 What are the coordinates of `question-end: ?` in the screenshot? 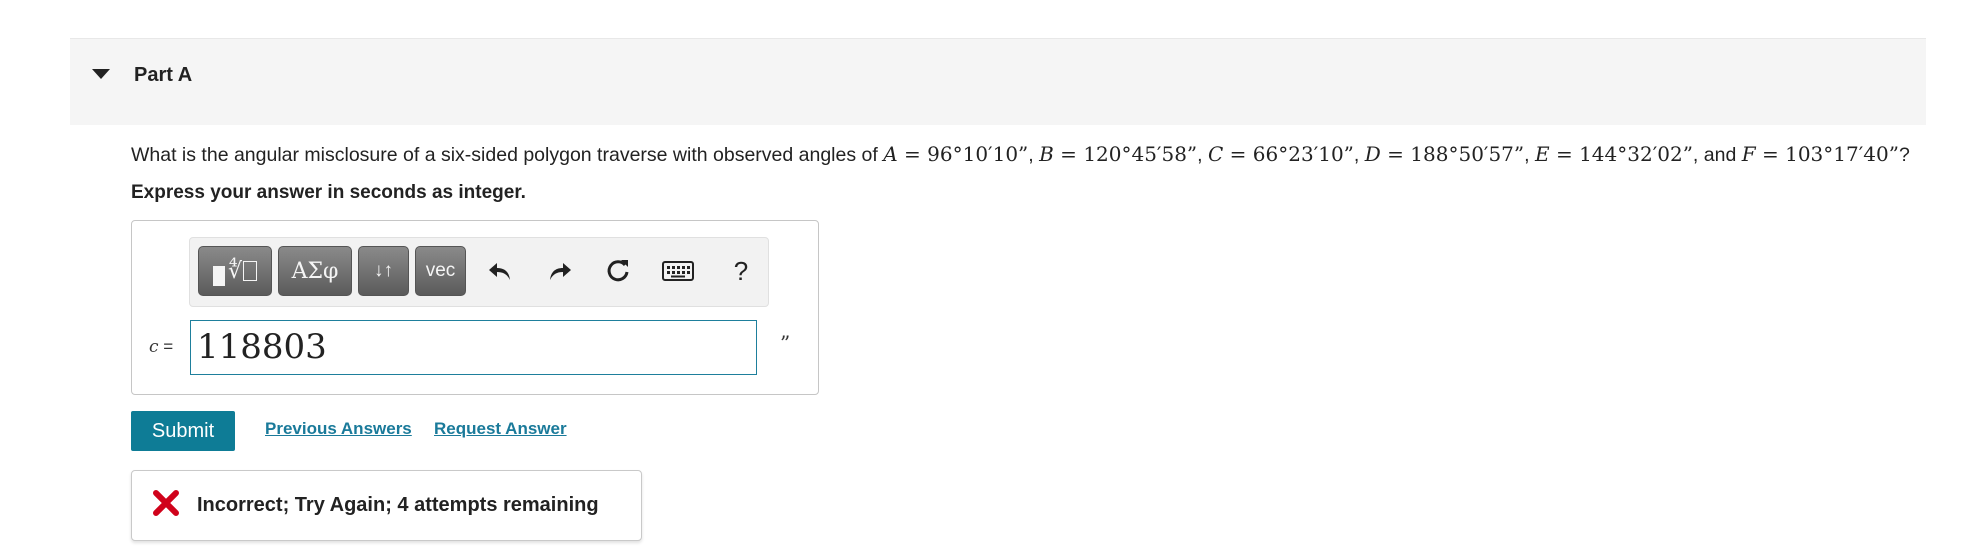 It's located at (1904, 155).